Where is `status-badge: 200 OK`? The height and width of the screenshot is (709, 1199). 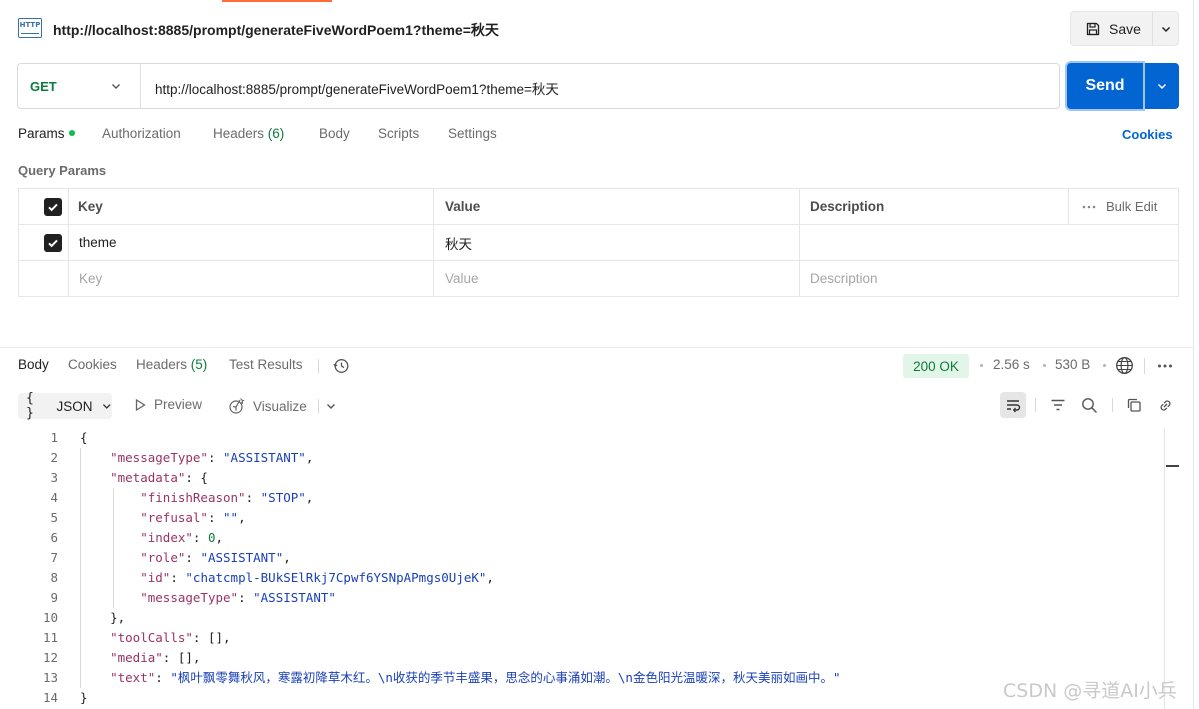 status-badge: 200 OK is located at coordinates (936, 366).